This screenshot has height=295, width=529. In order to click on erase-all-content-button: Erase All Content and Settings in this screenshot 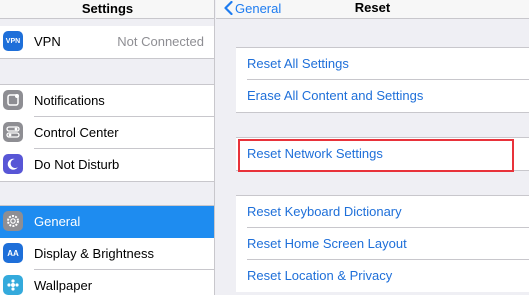, I will do `click(382, 96)`.